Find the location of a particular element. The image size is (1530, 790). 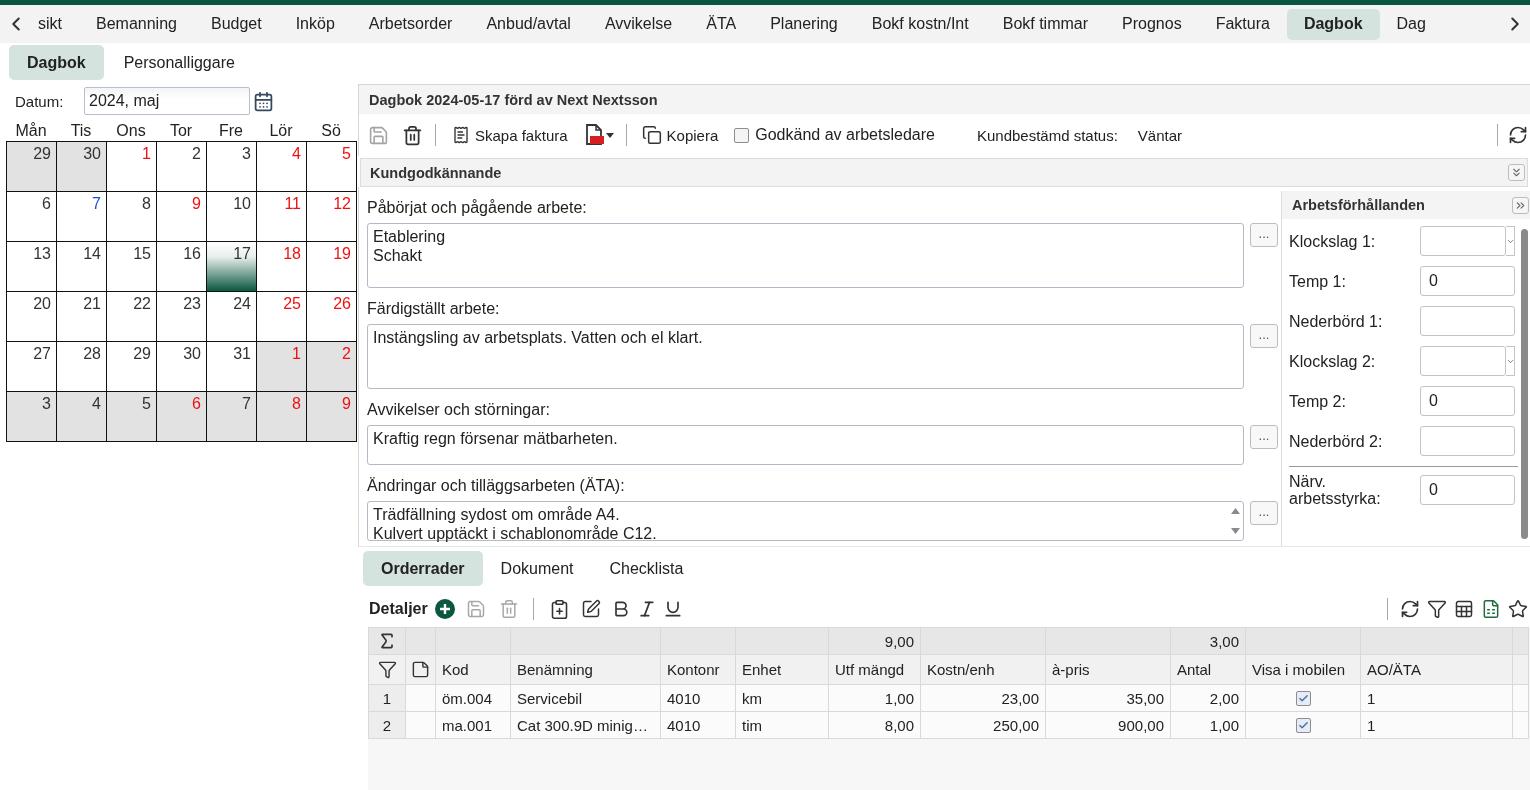

nav-tab: Dagbok is located at coordinates (1333, 24).